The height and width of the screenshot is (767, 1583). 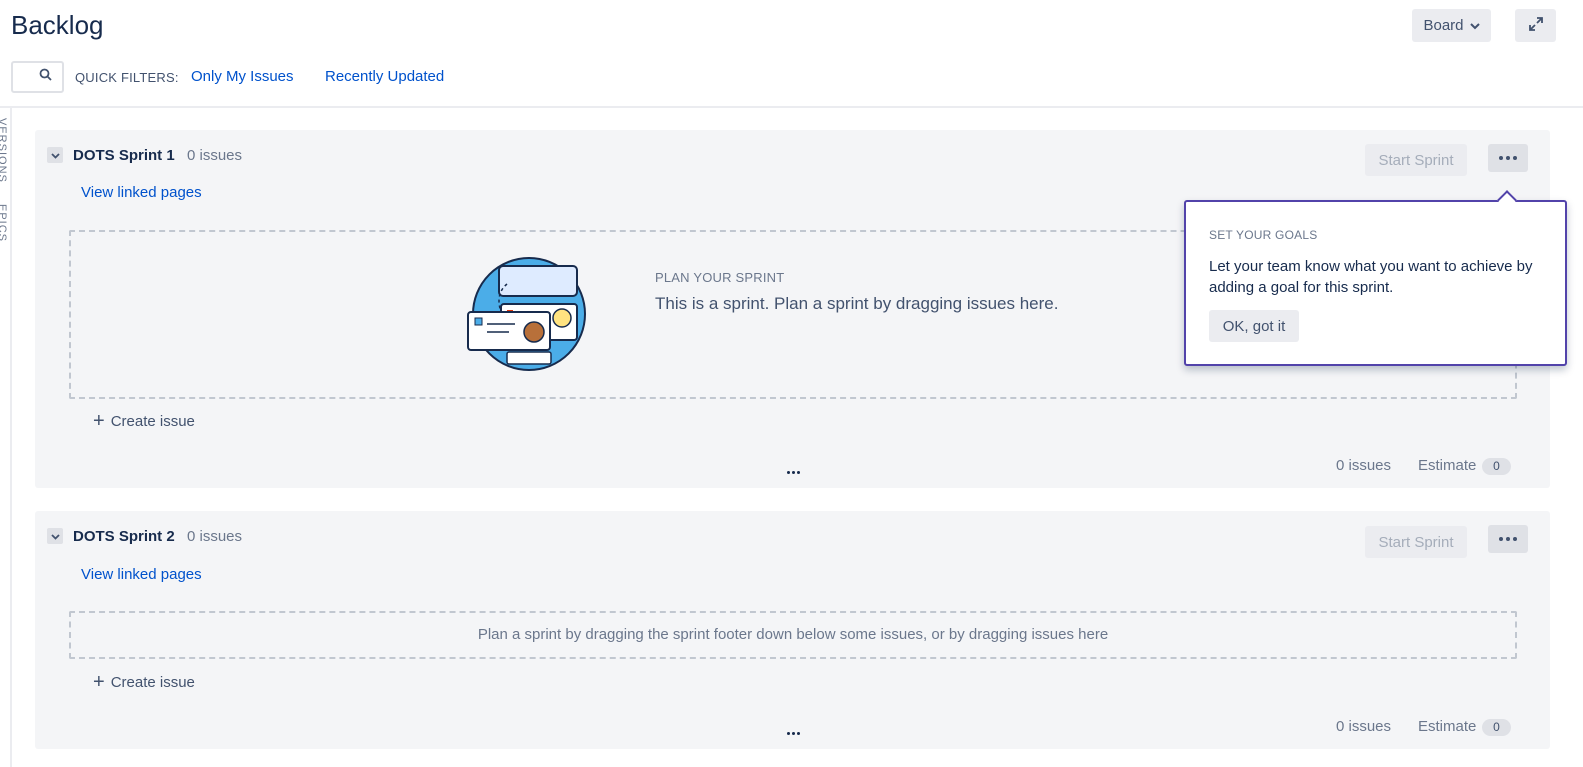 What do you see at coordinates (720, 277) in the screenshot?
I see `plan-sprint-title: PLAN YOUR SPRINT` at bounding box center [720, 277].